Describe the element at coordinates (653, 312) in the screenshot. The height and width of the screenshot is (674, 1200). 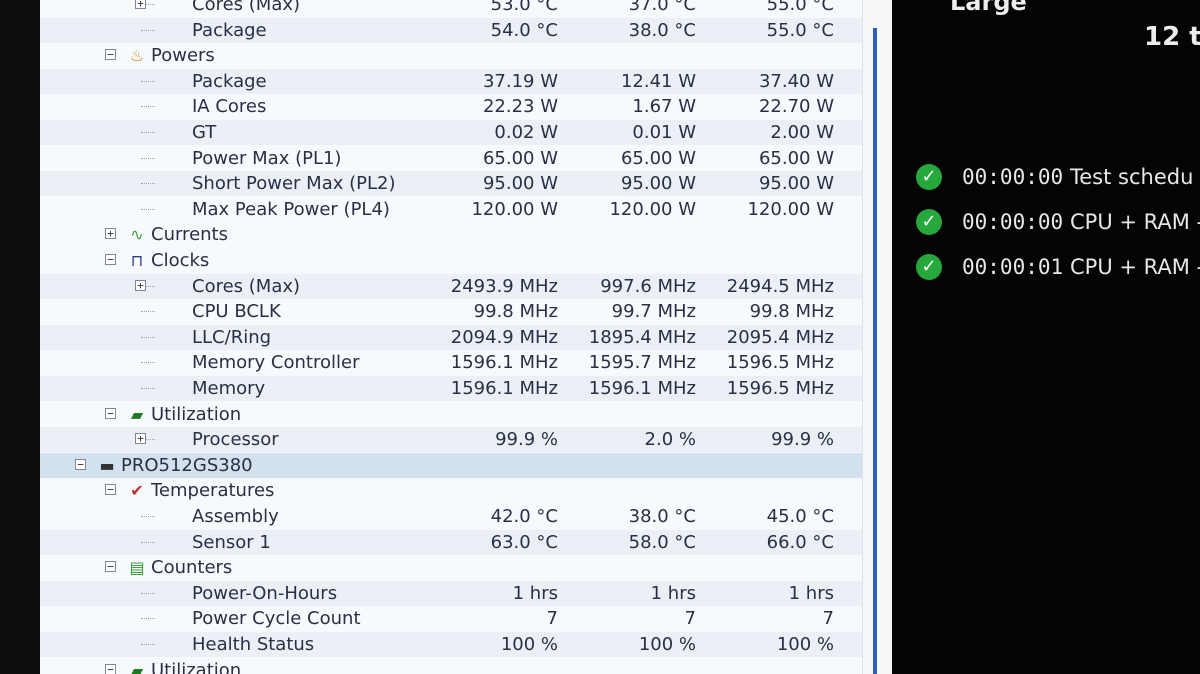
I see `minimum-value: 99.7 MHz` at that location.